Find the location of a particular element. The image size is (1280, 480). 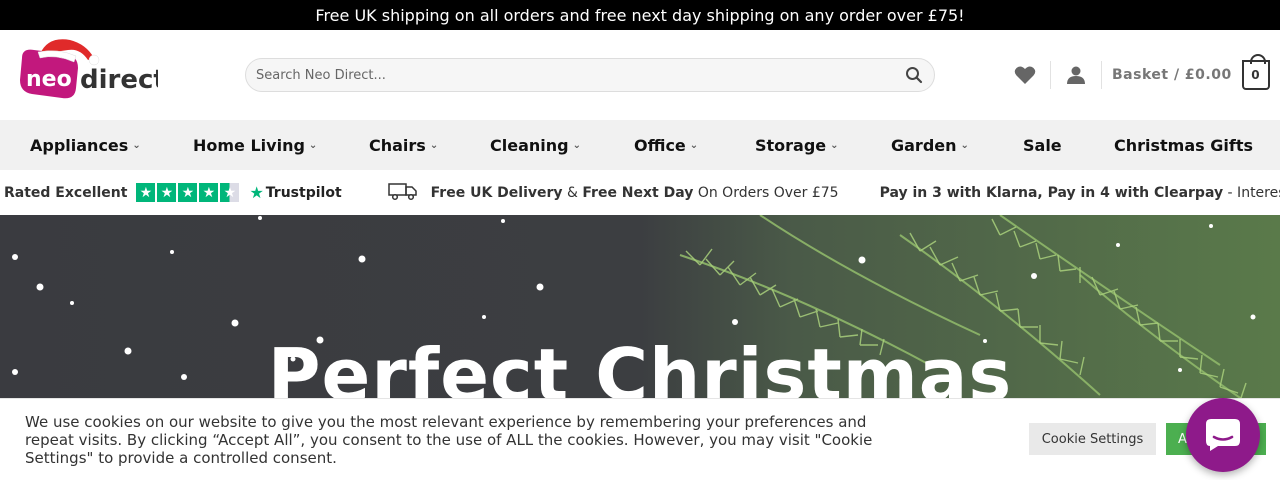

nav-item-storage: Storage ⌄ is located at coordinates (797, 145).